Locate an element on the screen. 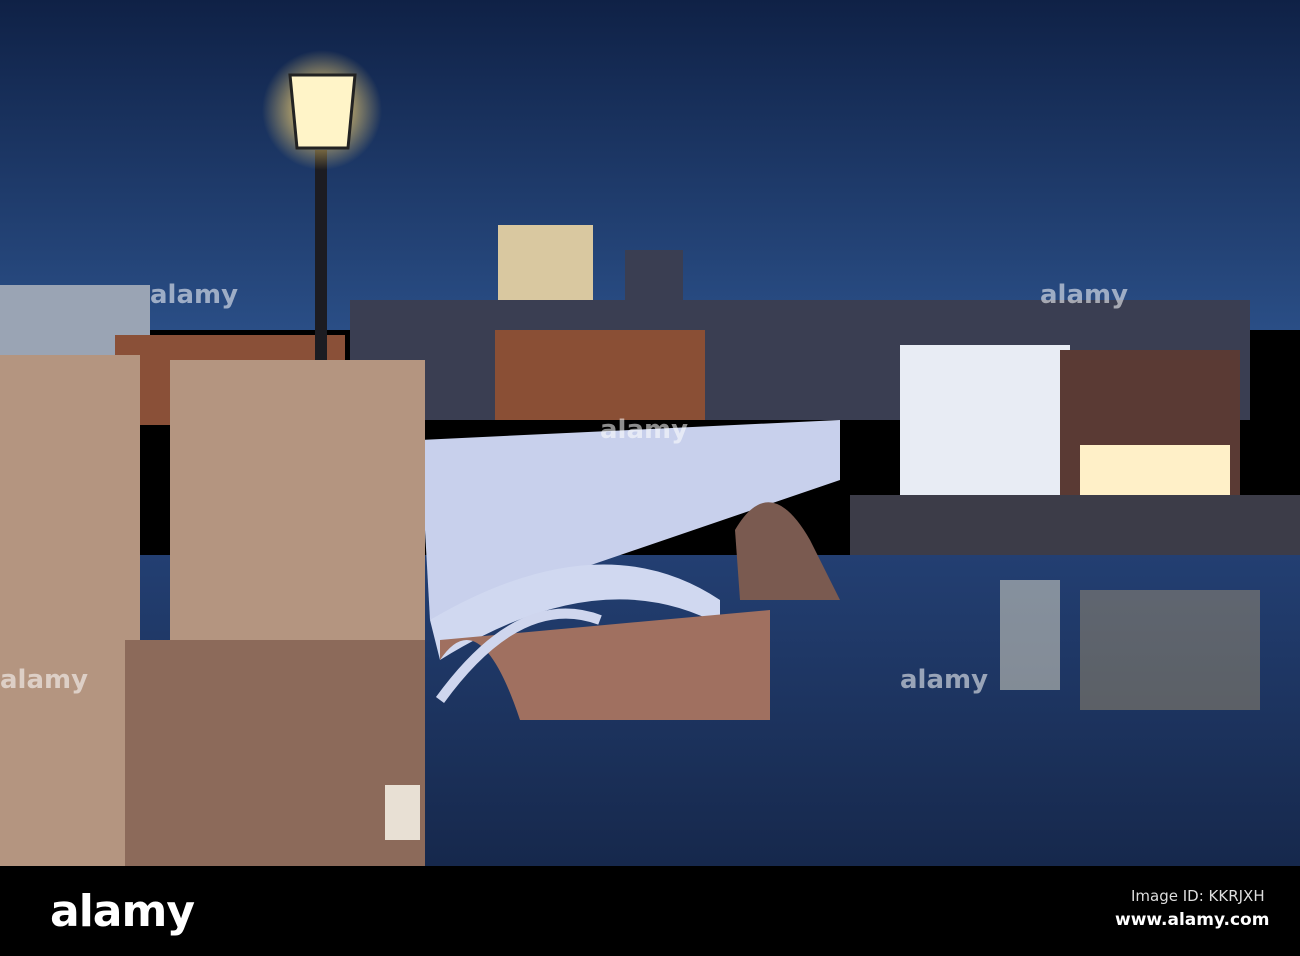  site-url: www.alamy.com is located at coordinates (1192, 920).